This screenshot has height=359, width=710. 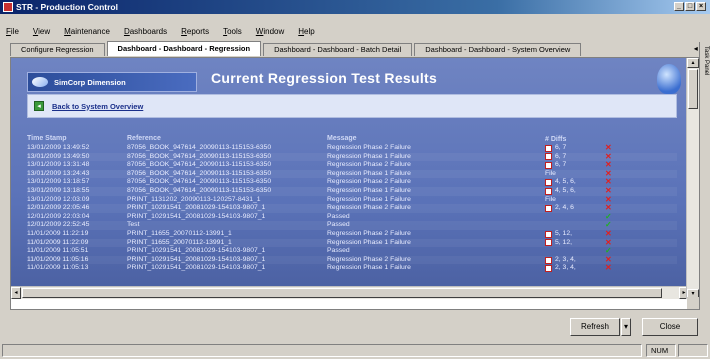 I want to click on task-panel-strip: Task Panel, so click(x=704, y=176).